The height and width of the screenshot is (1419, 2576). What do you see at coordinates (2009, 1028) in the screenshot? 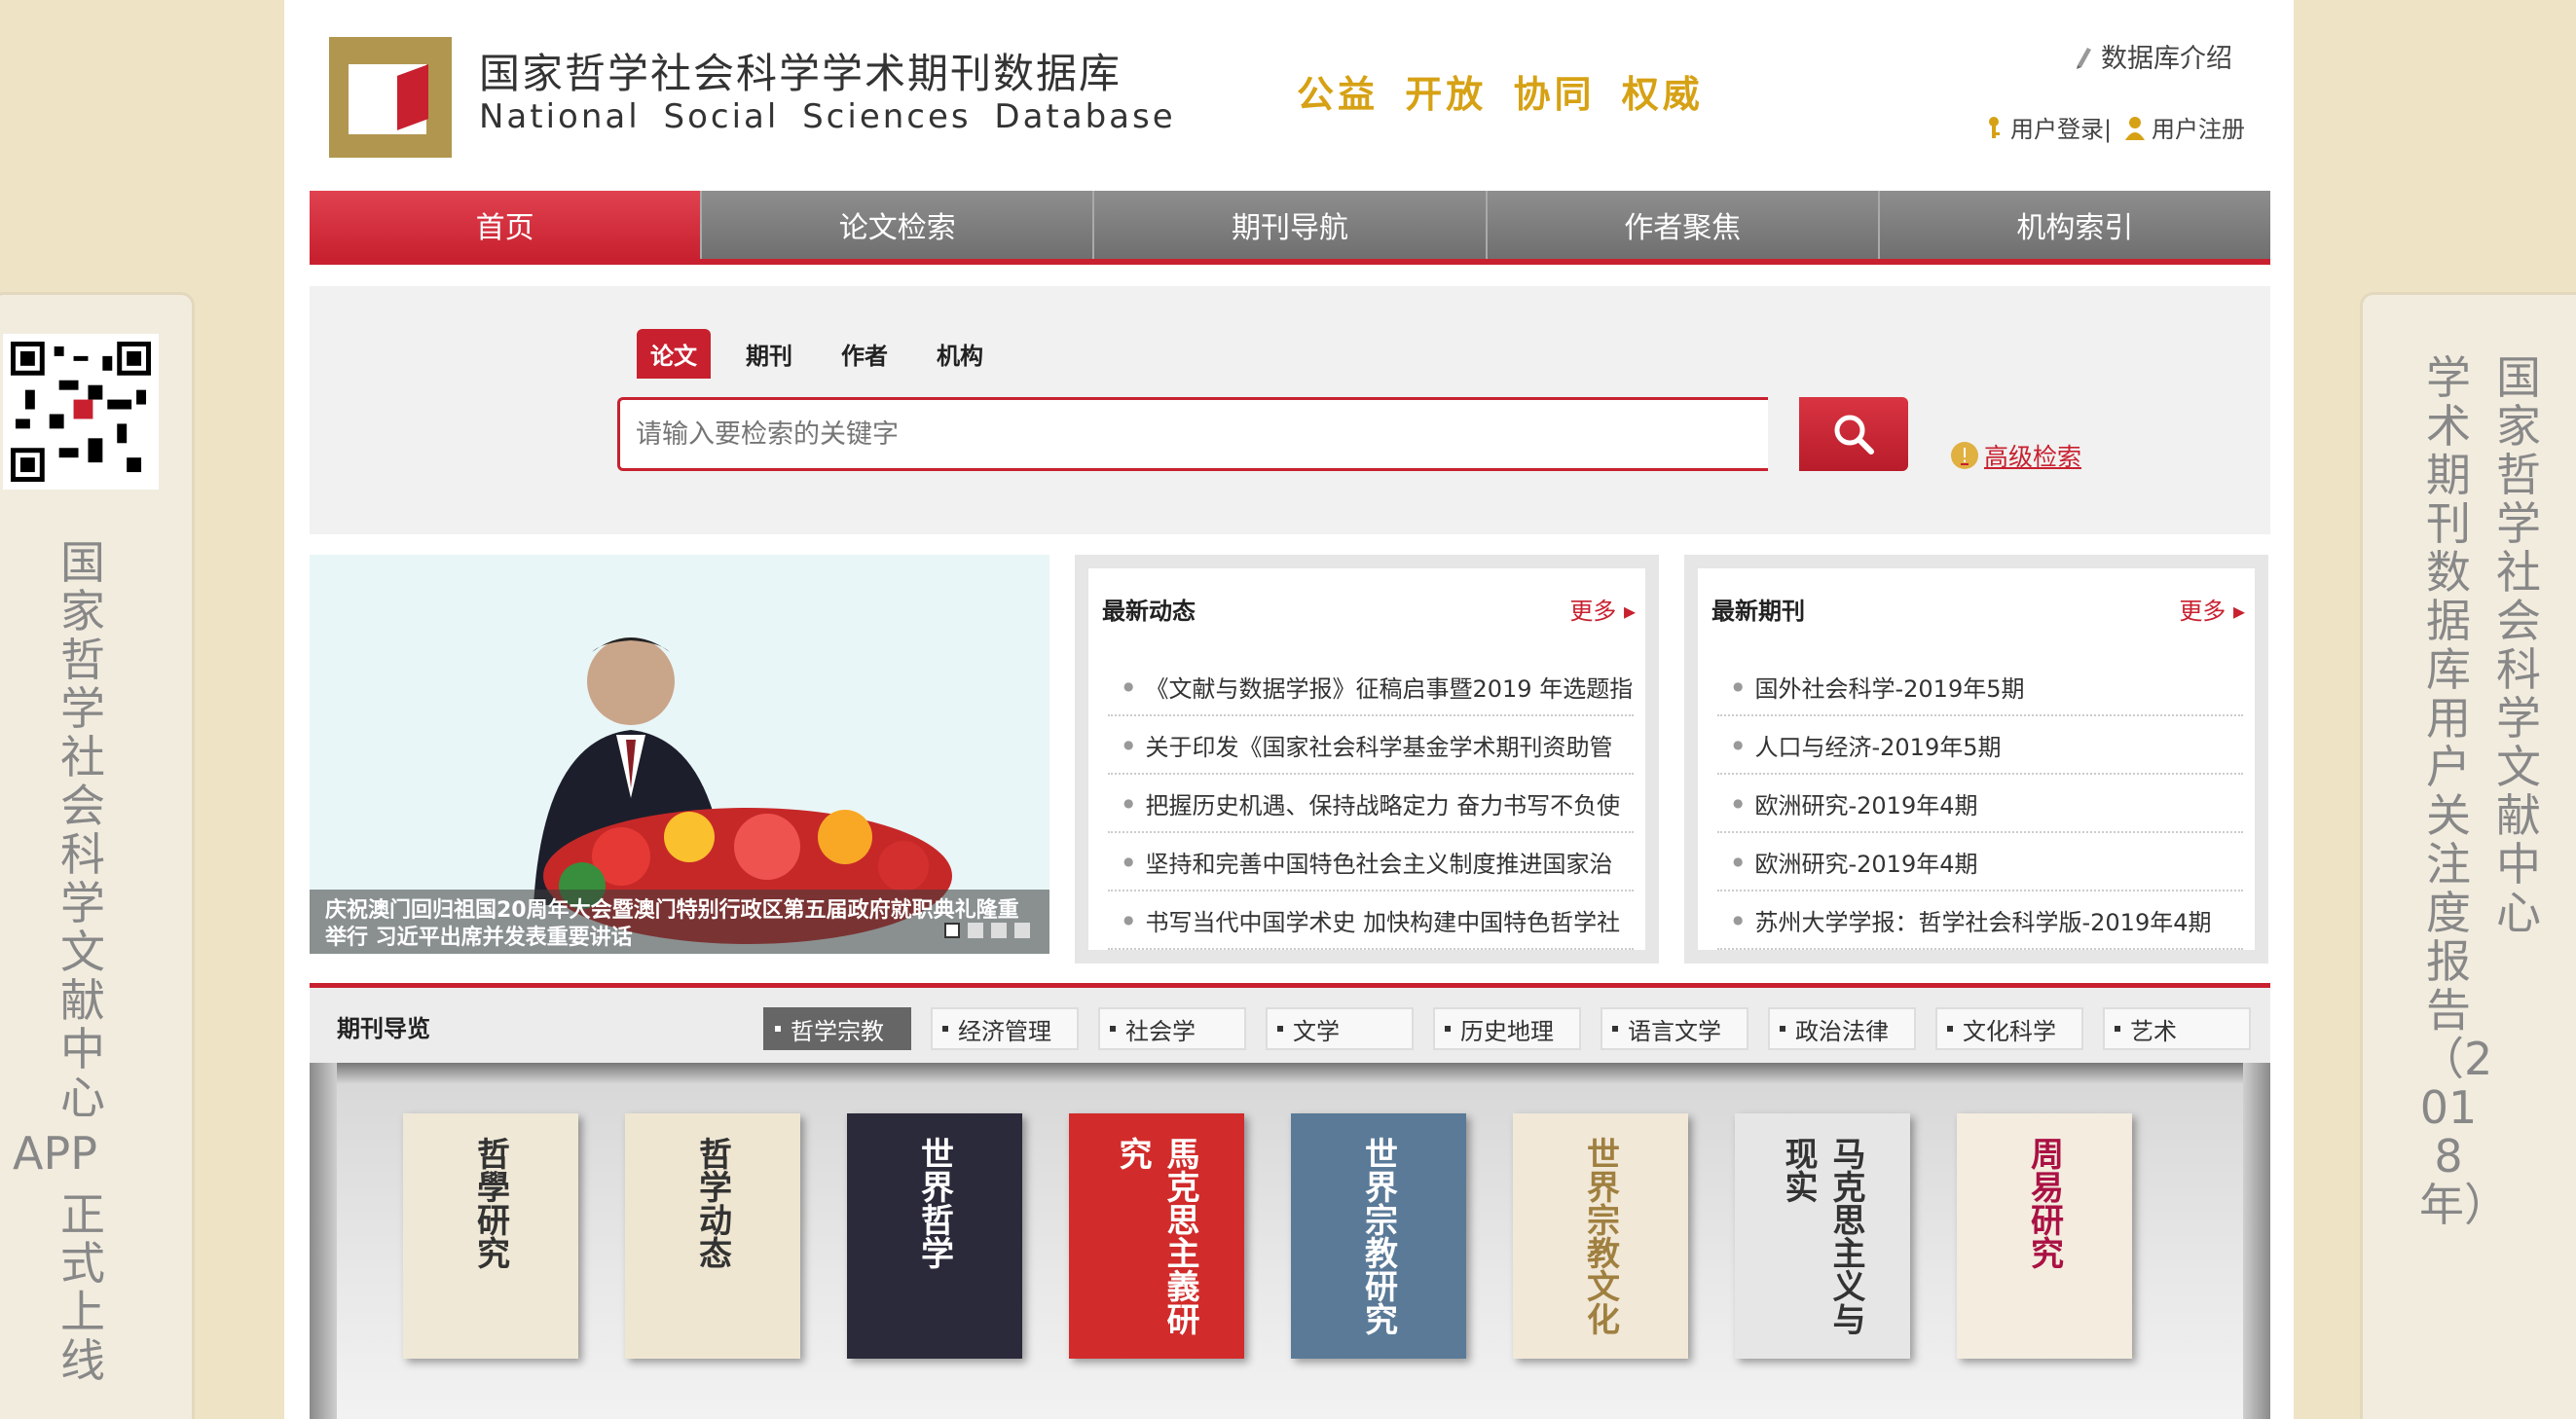
I see `category-tab: 文化科学` at bounding box center [2009, 1028].